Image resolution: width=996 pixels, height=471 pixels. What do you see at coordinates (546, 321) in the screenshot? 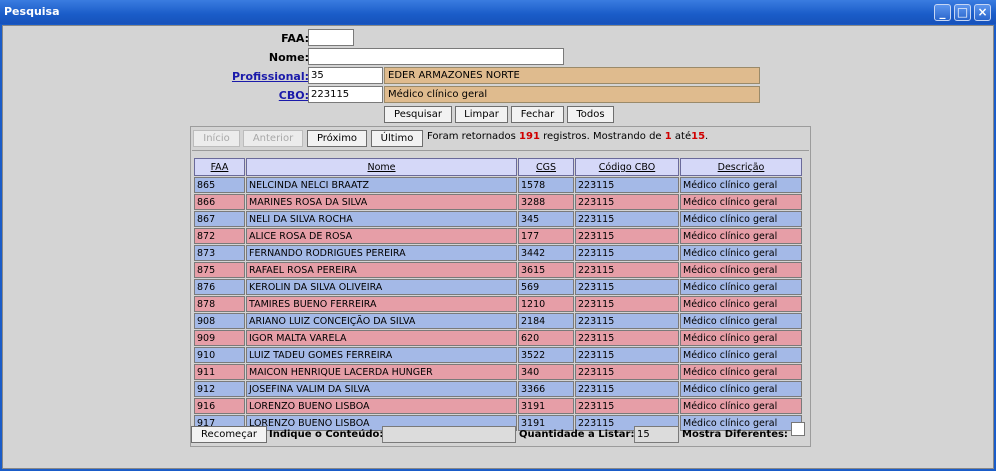
I see `cell-cgs: 2184` at bounding box center [546, 321].